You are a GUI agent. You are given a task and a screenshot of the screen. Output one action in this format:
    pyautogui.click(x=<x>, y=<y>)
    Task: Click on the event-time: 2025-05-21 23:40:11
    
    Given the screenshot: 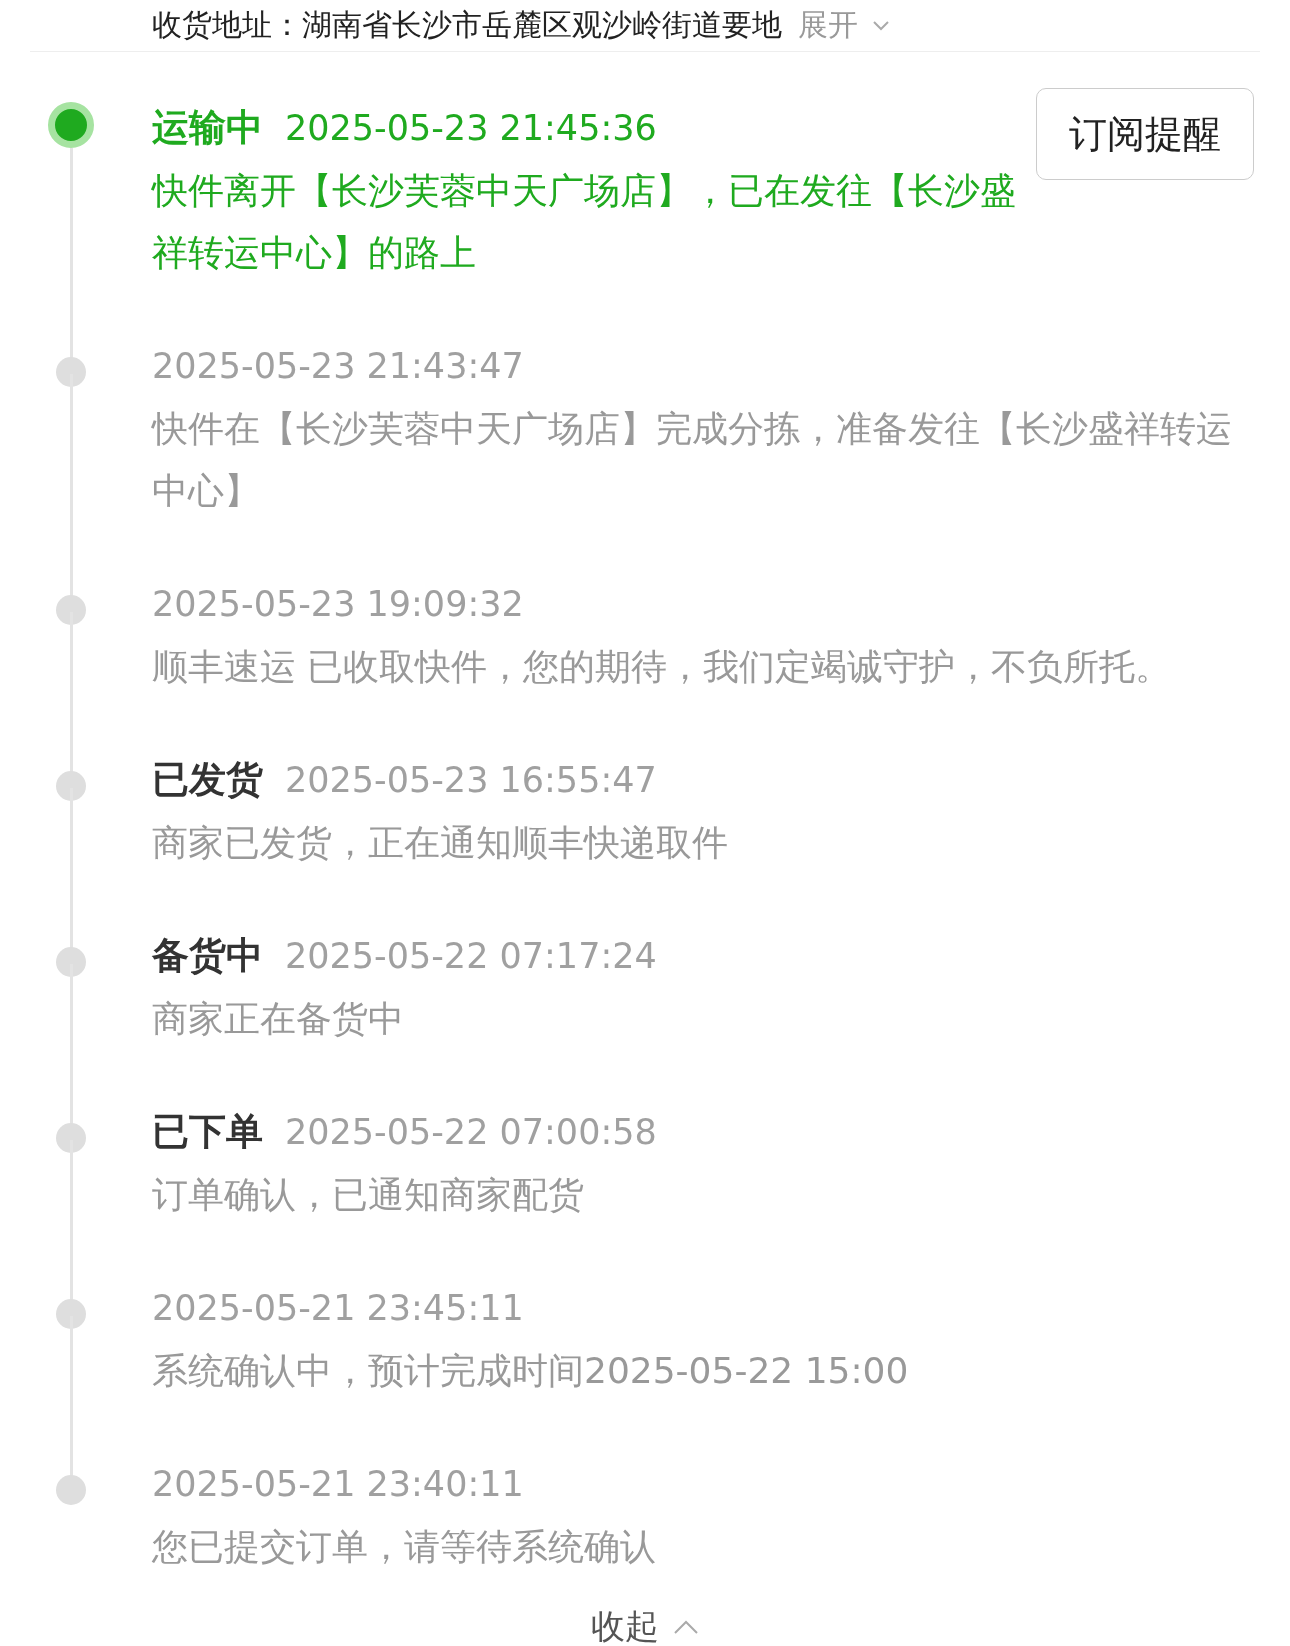 What is the action you would take?
    pyautogui.click(x=338, y=1484)
    